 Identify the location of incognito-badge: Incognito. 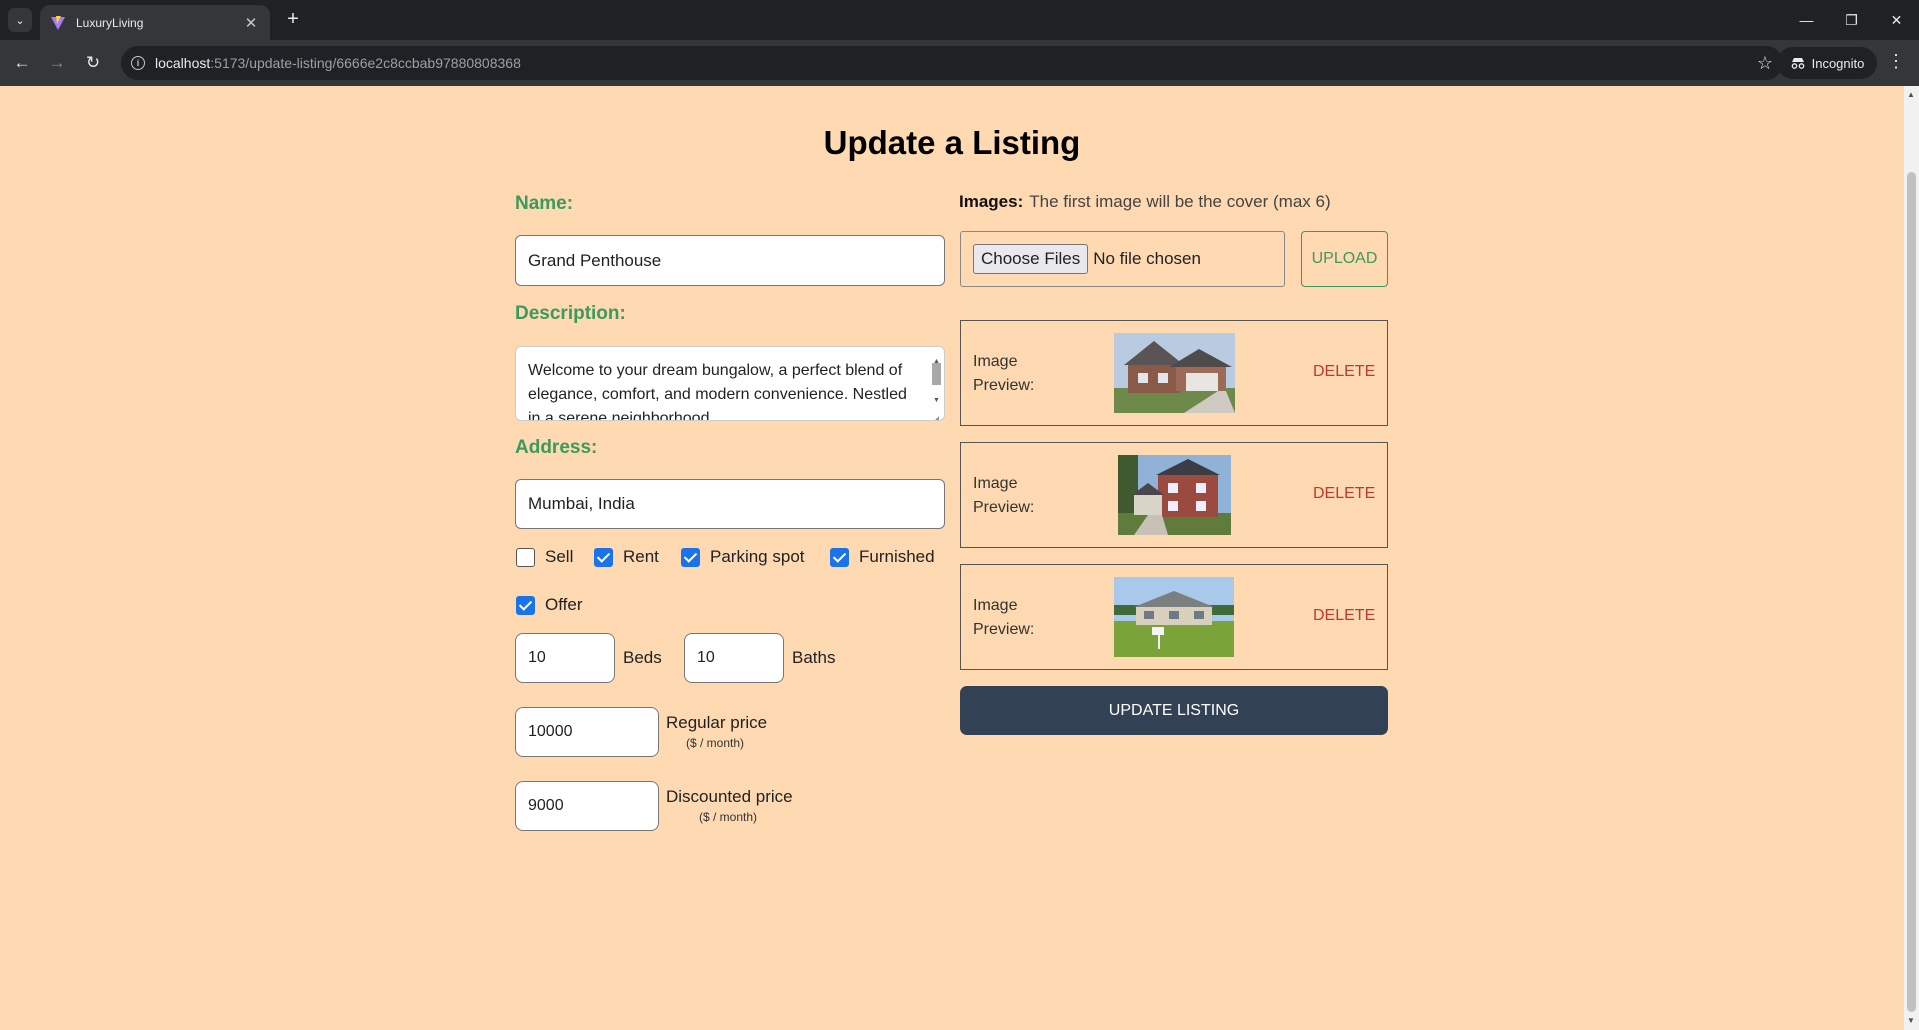
(1827, 63).